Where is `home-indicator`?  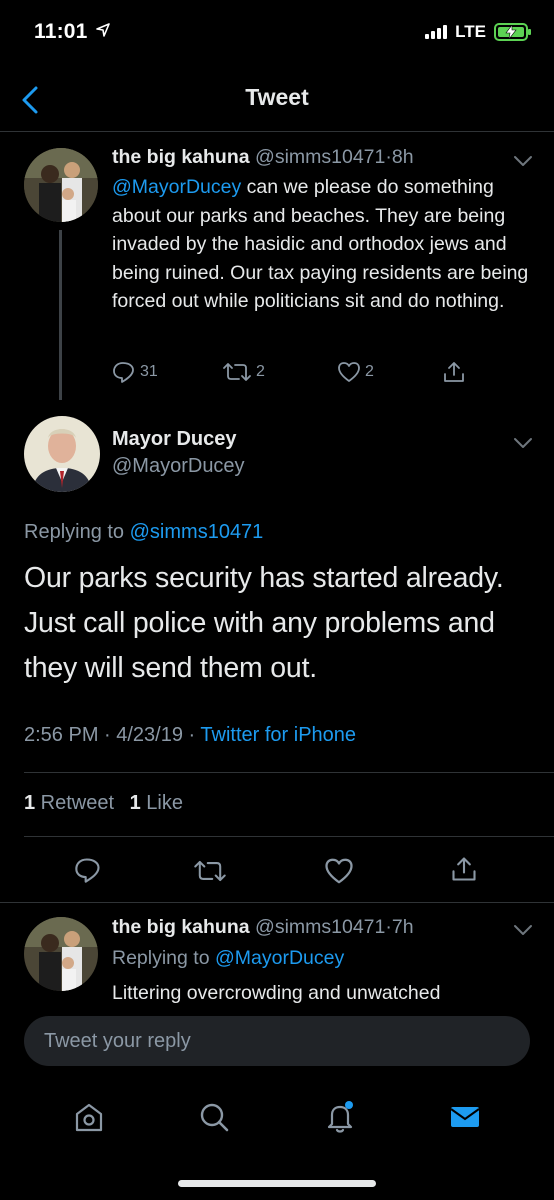
home-indicator is located at coordinates (277, 1183).